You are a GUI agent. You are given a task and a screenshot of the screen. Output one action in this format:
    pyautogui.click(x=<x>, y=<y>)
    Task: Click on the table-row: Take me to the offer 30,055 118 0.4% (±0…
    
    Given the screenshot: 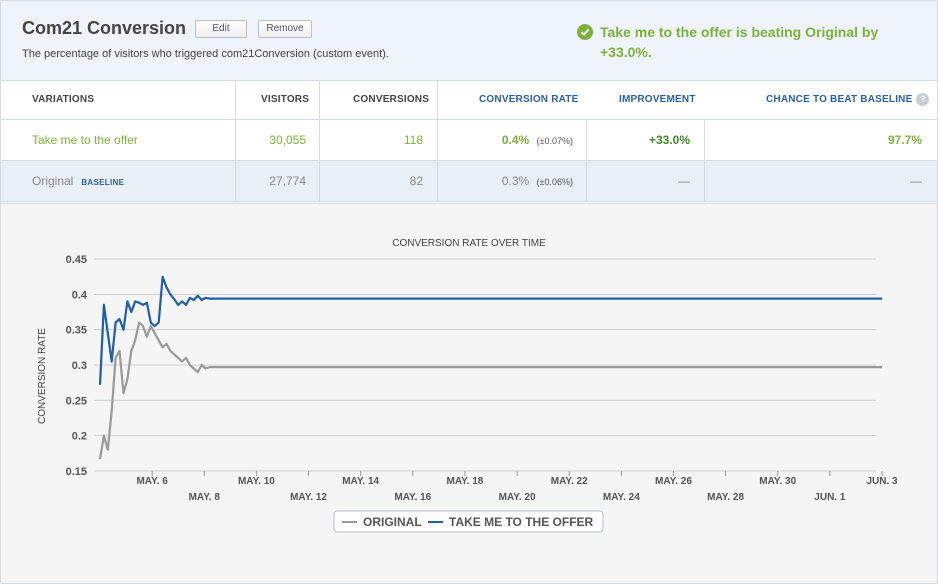 What is the action you would take?
    pyautogui.click(x=469, y=139)
    